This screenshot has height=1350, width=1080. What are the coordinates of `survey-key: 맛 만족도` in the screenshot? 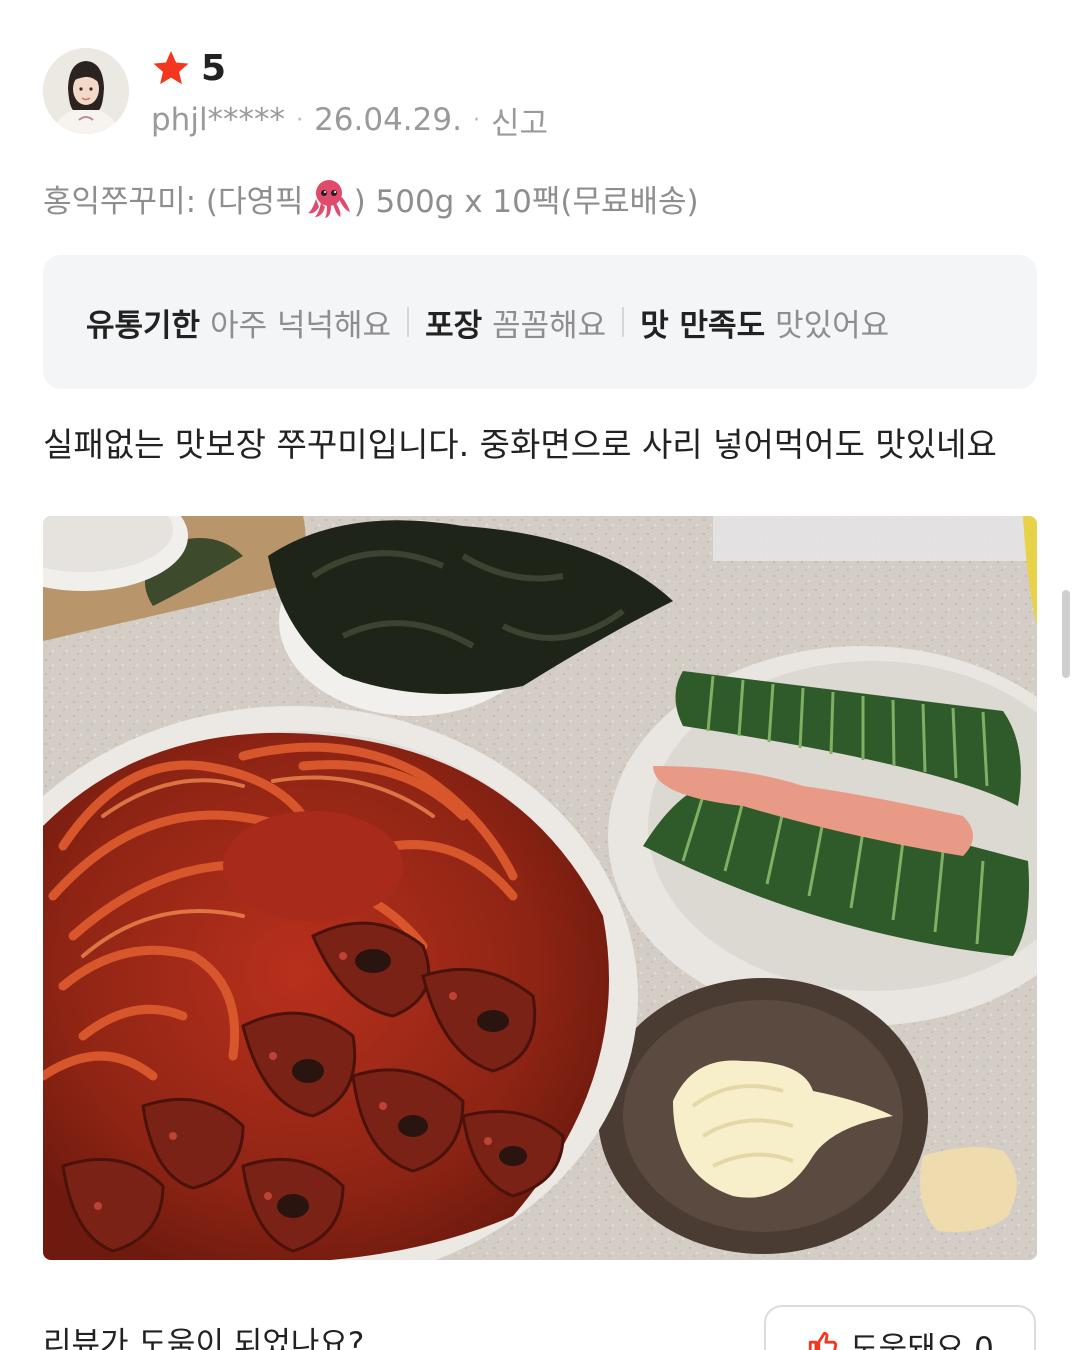 It's located at (703, 325).